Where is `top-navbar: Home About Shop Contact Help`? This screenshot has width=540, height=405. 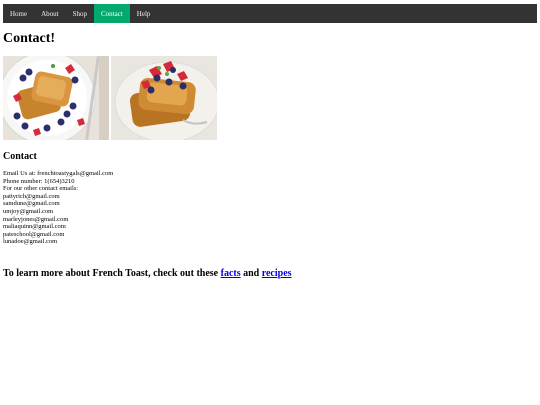
top-navbar: Home About Shop Contact Help is located at coordinates (270, 13).